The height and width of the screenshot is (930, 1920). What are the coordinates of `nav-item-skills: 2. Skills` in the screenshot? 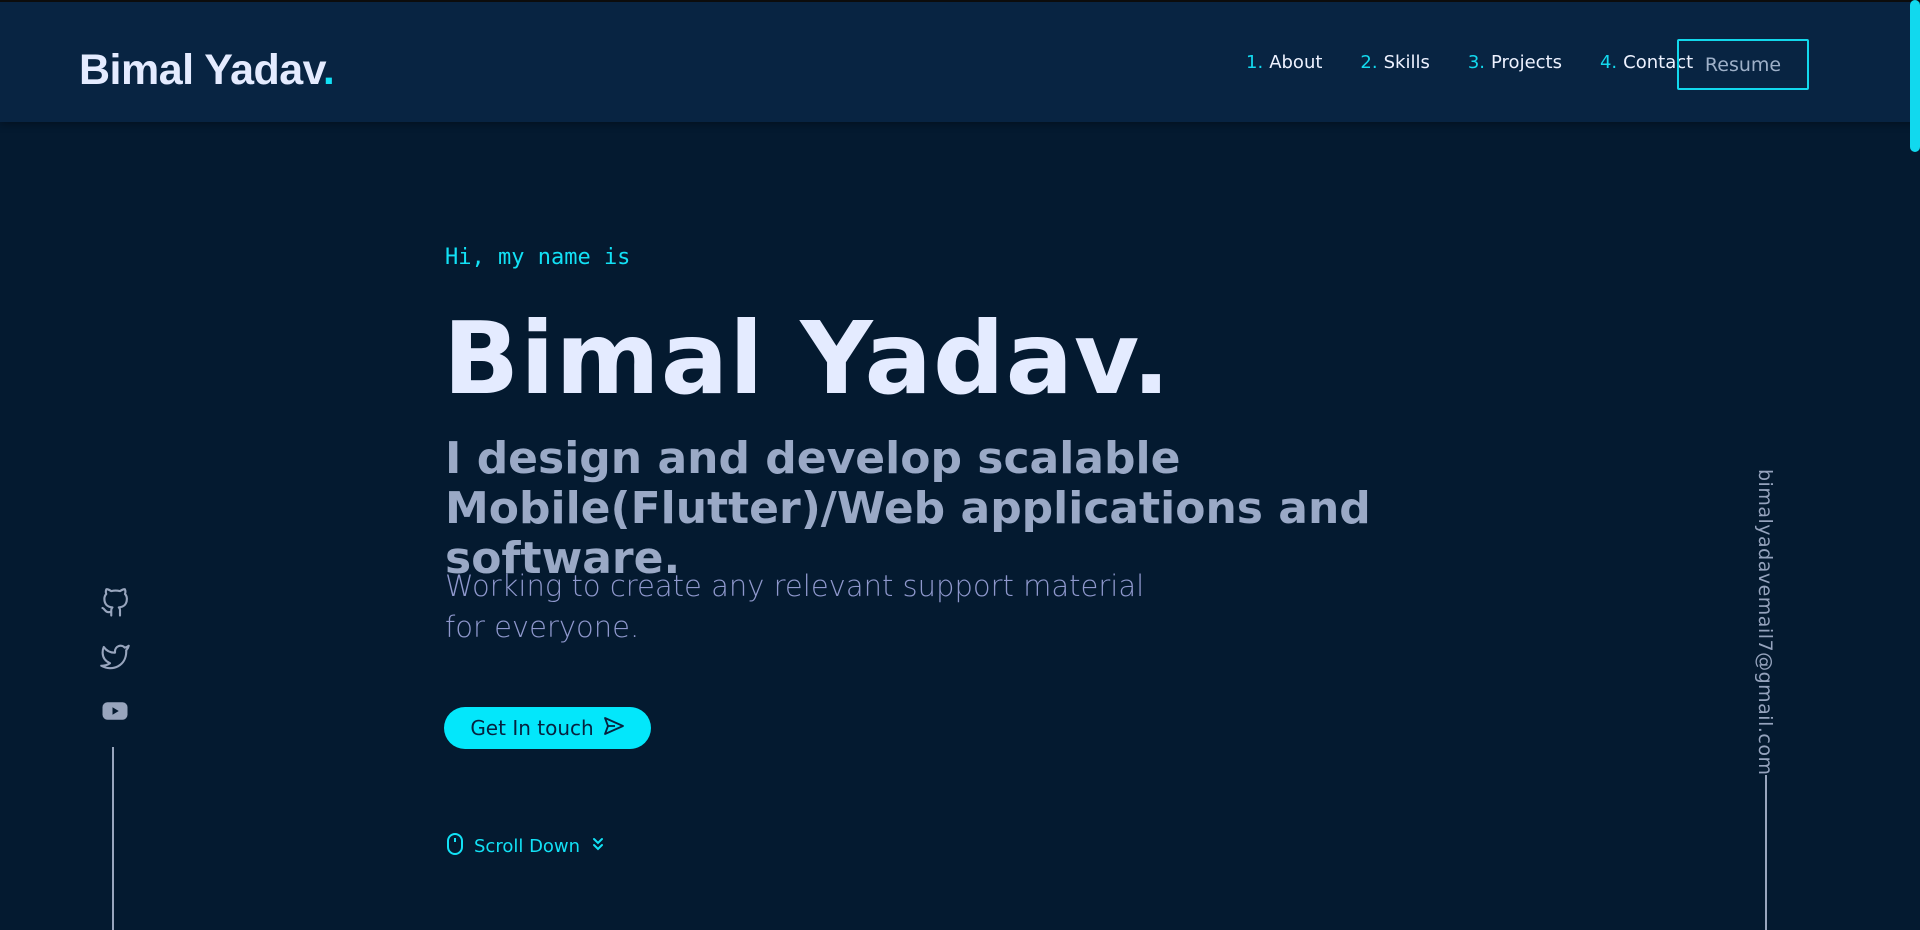 It's located at (1394, 62).